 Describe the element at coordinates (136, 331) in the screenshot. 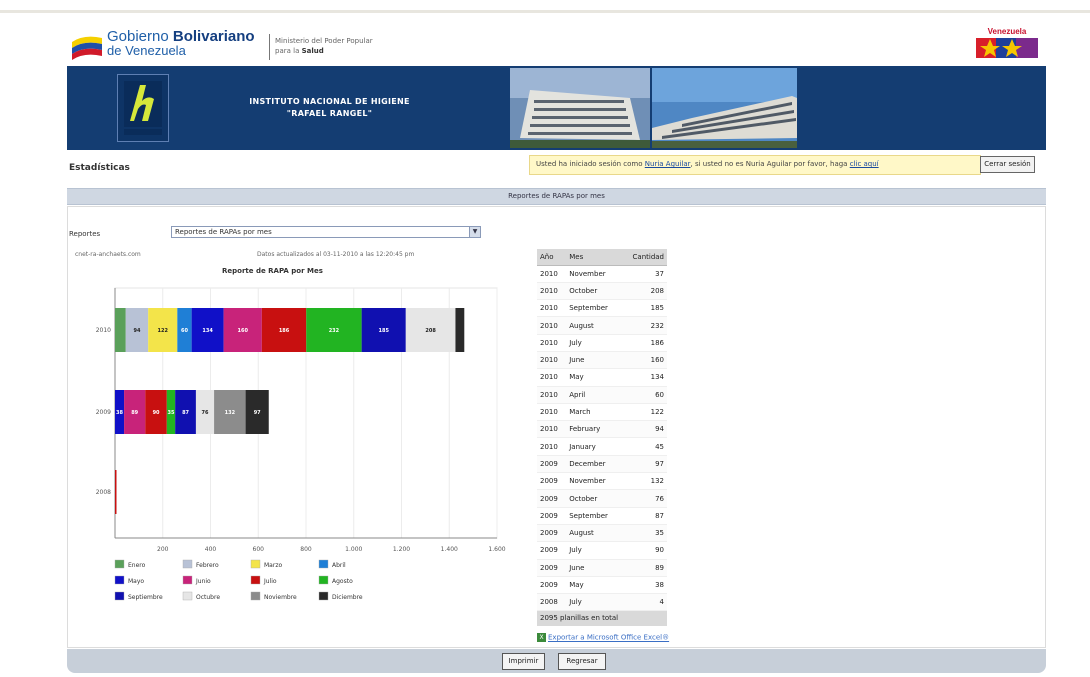

I see `bar-value-label: 94` at that location.